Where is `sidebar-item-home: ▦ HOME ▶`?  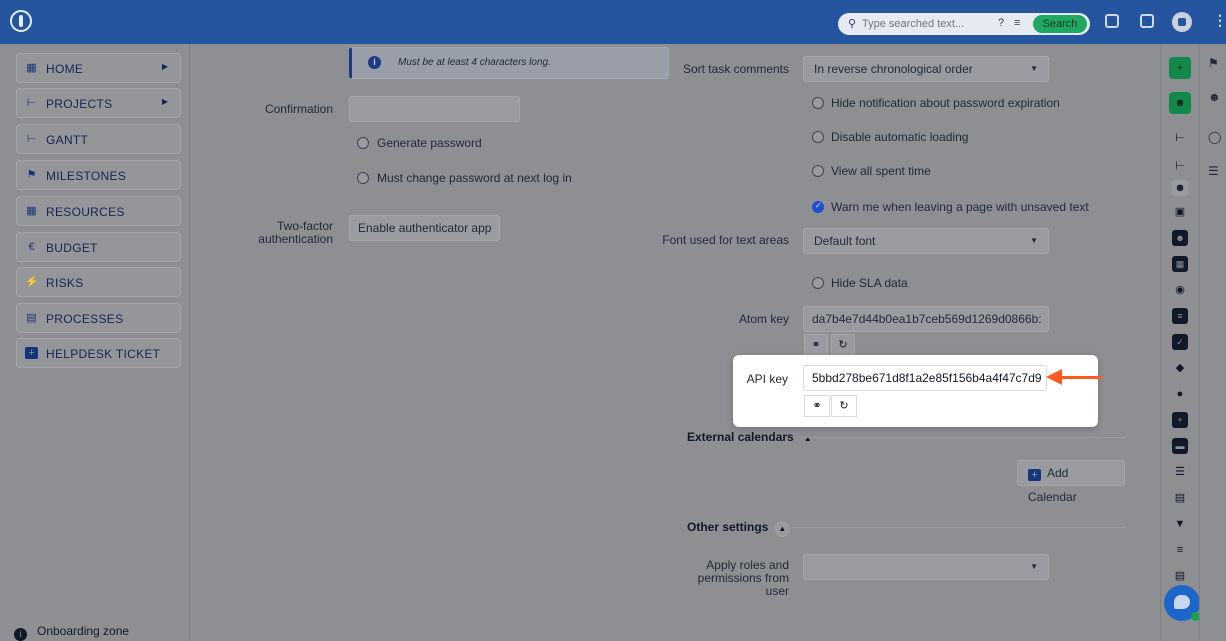
sidebar-item-home: ▦ HOME ▶ is located at coordinates (98, 68).